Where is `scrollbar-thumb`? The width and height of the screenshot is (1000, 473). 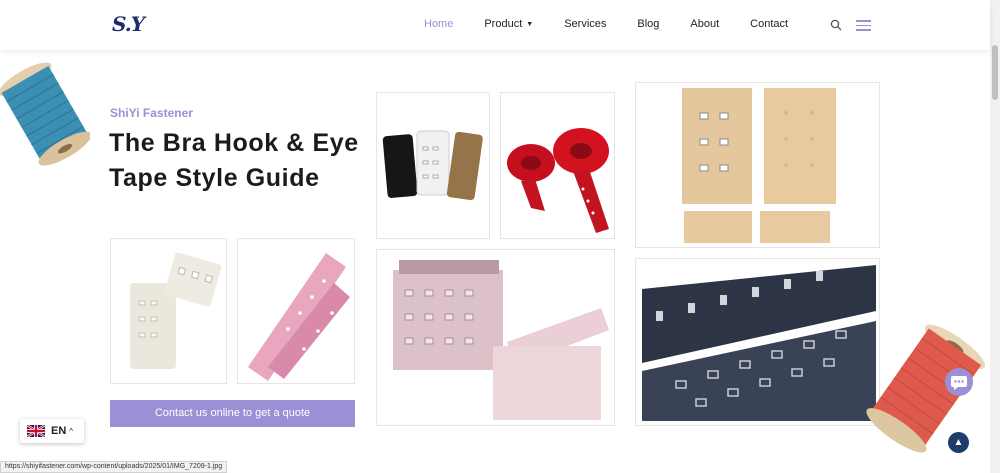
scrollbar-thumb is located at coordinates (995, 72).